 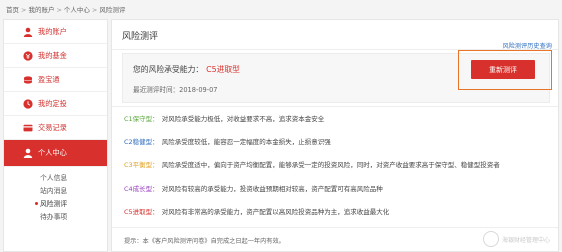 I want to click on sidebar-item-personal-center: 个人中心, so click(x=55, y=153).